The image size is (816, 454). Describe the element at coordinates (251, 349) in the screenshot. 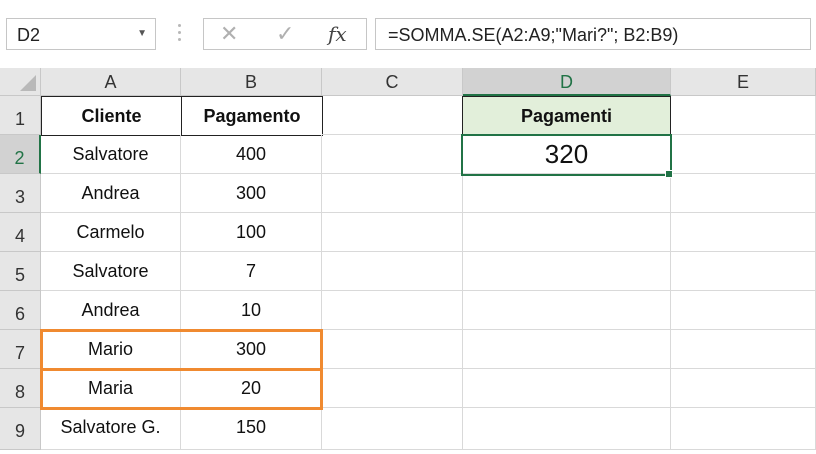

I see `cell-b7: 300` at that location.